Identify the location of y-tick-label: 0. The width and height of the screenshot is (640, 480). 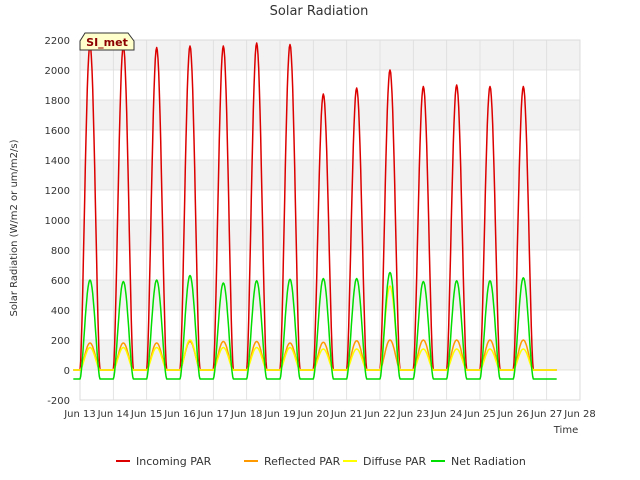
(67, 371).